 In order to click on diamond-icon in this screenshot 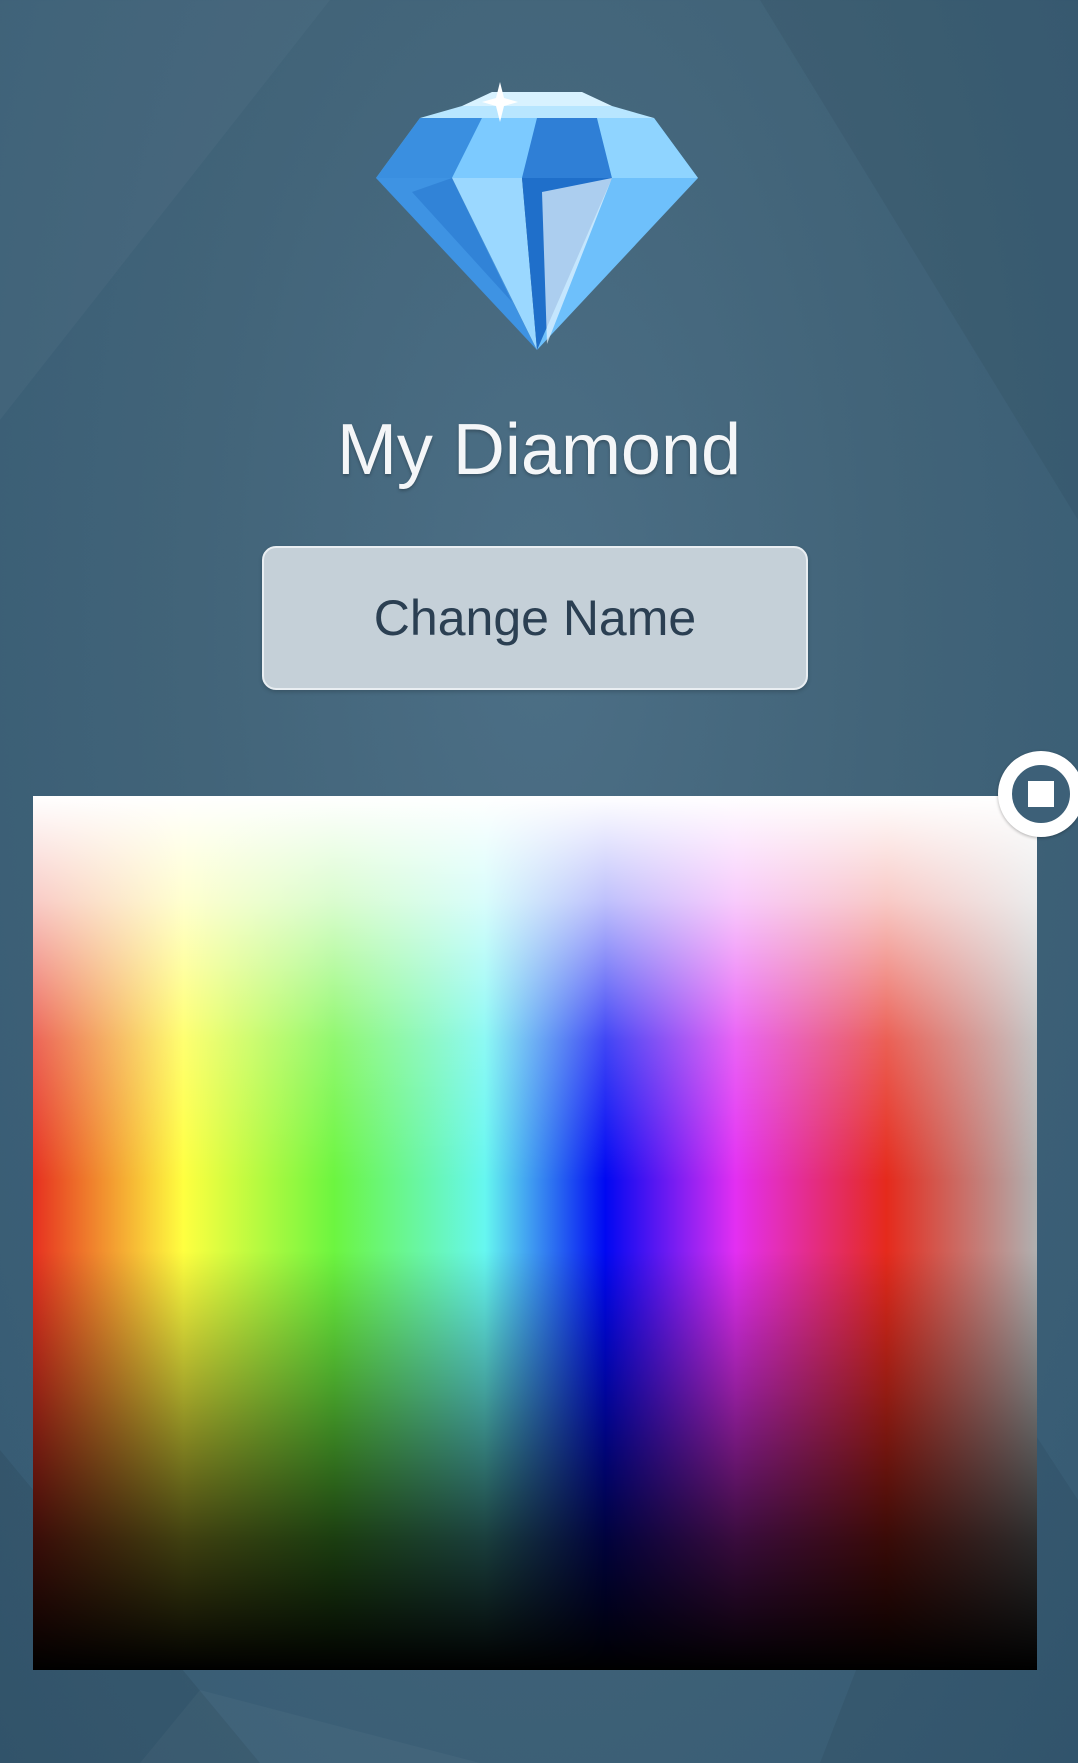, I will do `click(537, 216)`.